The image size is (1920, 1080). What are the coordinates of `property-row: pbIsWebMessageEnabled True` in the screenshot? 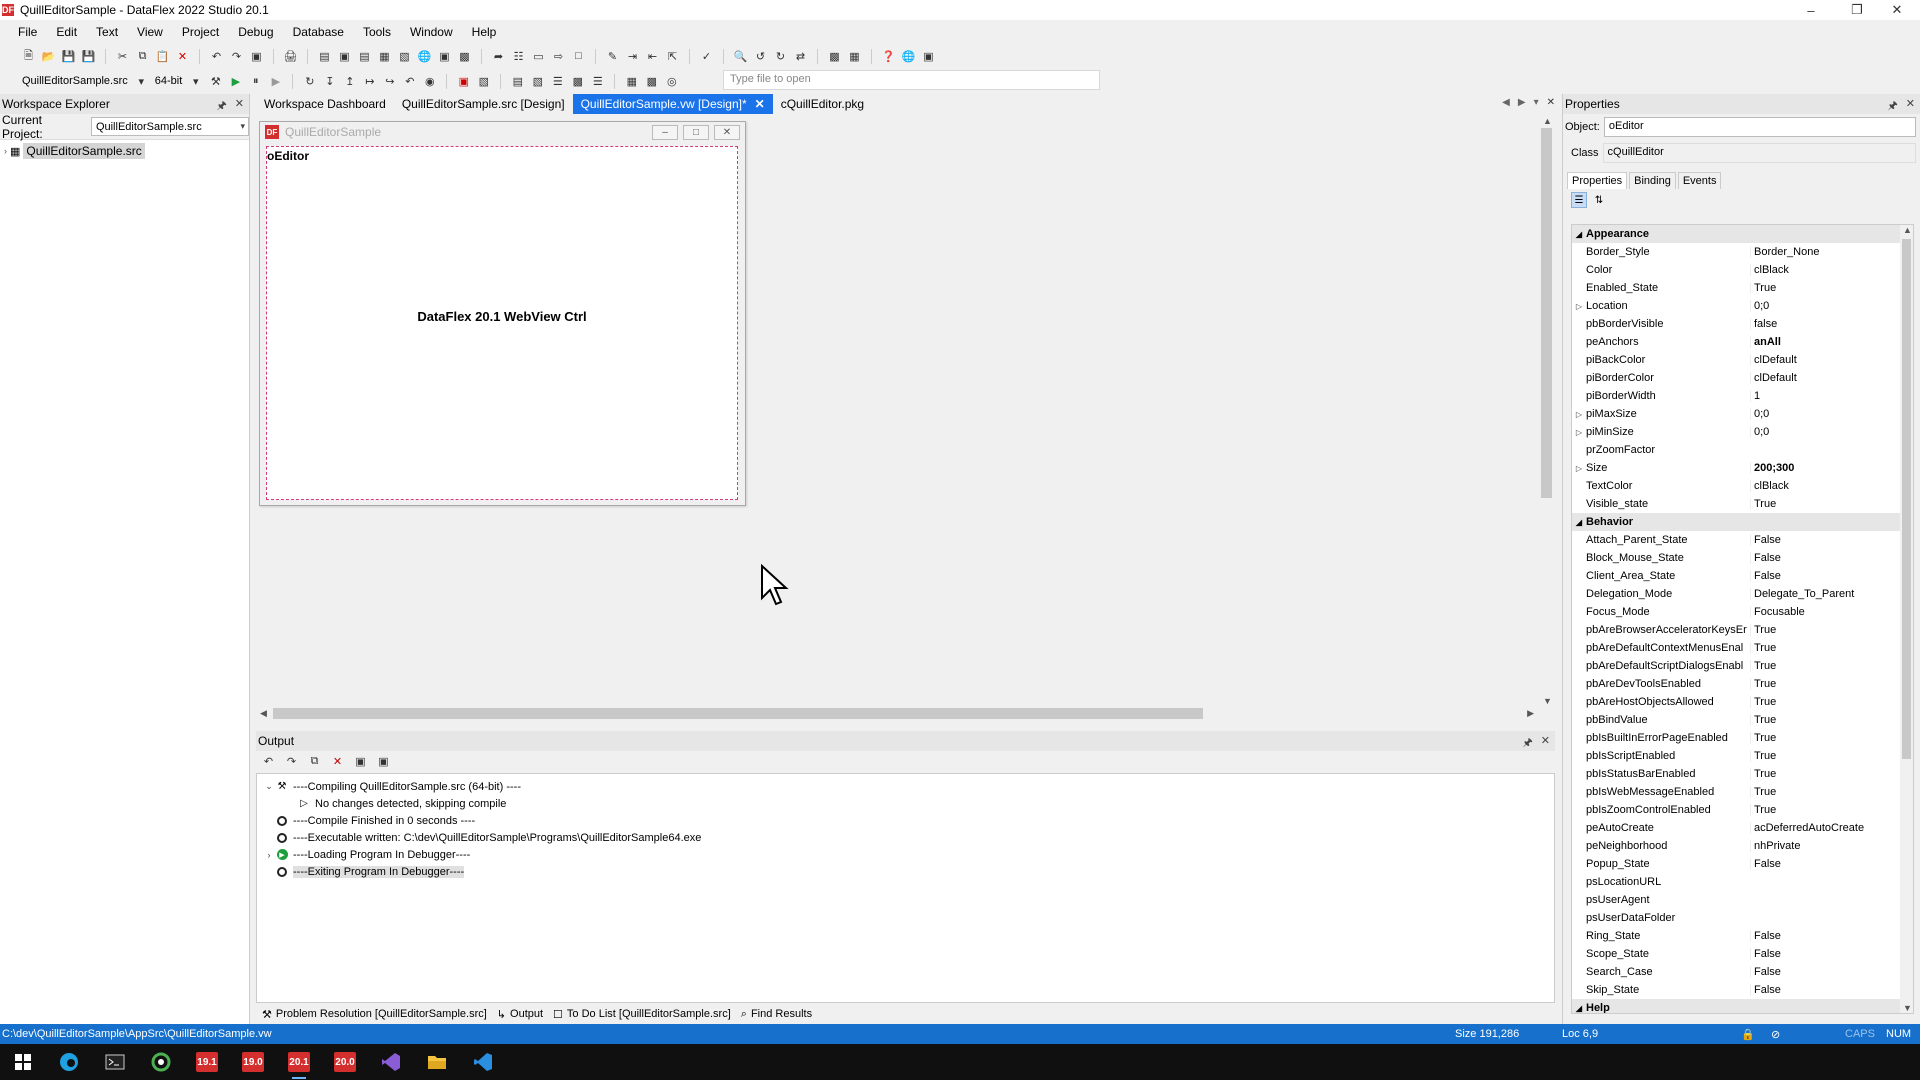 It's located at (1742, 792).